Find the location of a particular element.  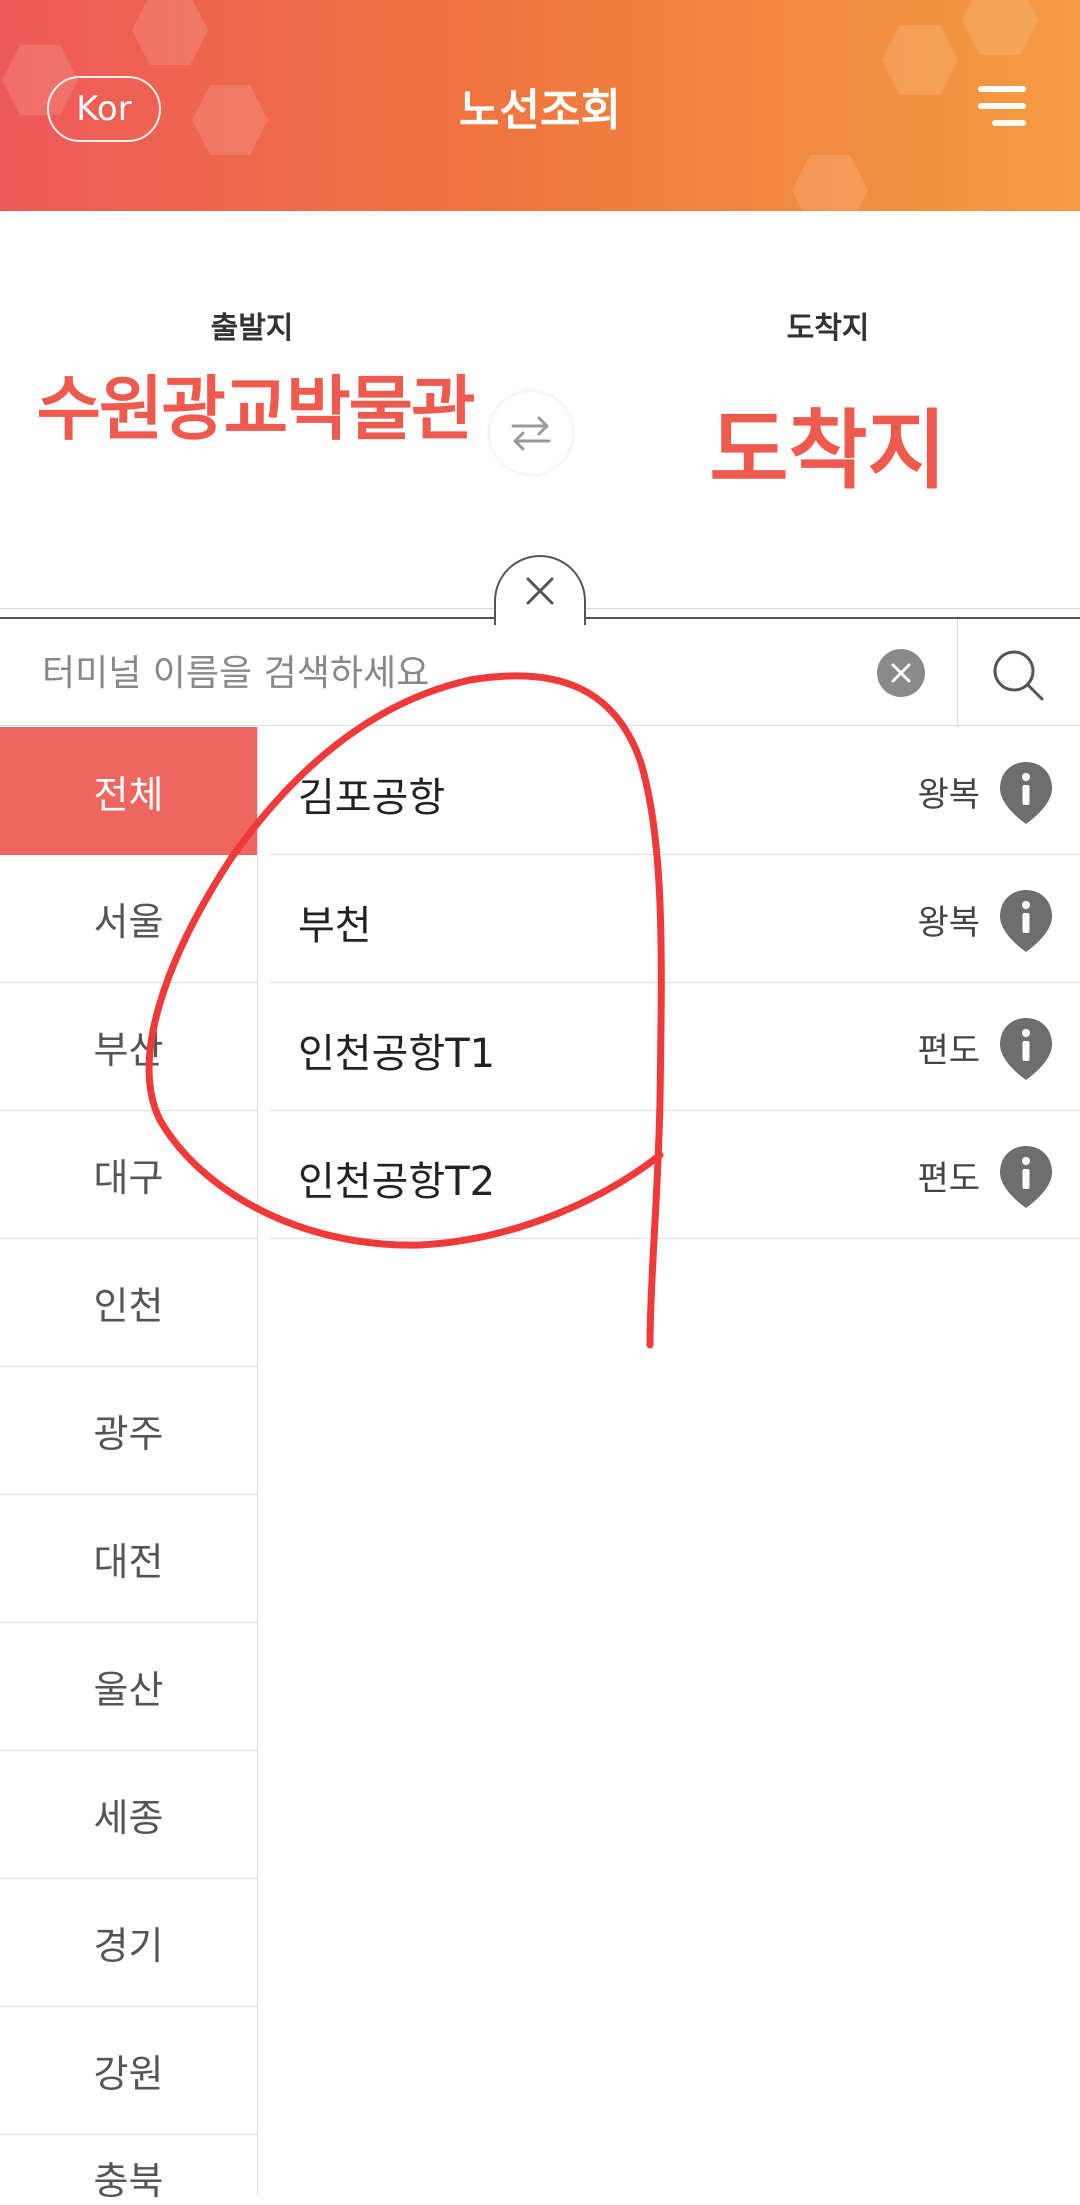

clear-icon is located at coordinates (901, 673).